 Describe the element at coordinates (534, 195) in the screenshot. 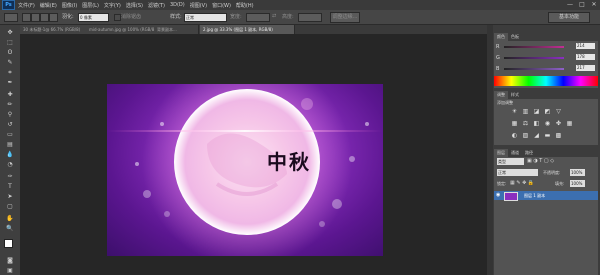

I see `layer-name: 图层 1 副本` at that location.